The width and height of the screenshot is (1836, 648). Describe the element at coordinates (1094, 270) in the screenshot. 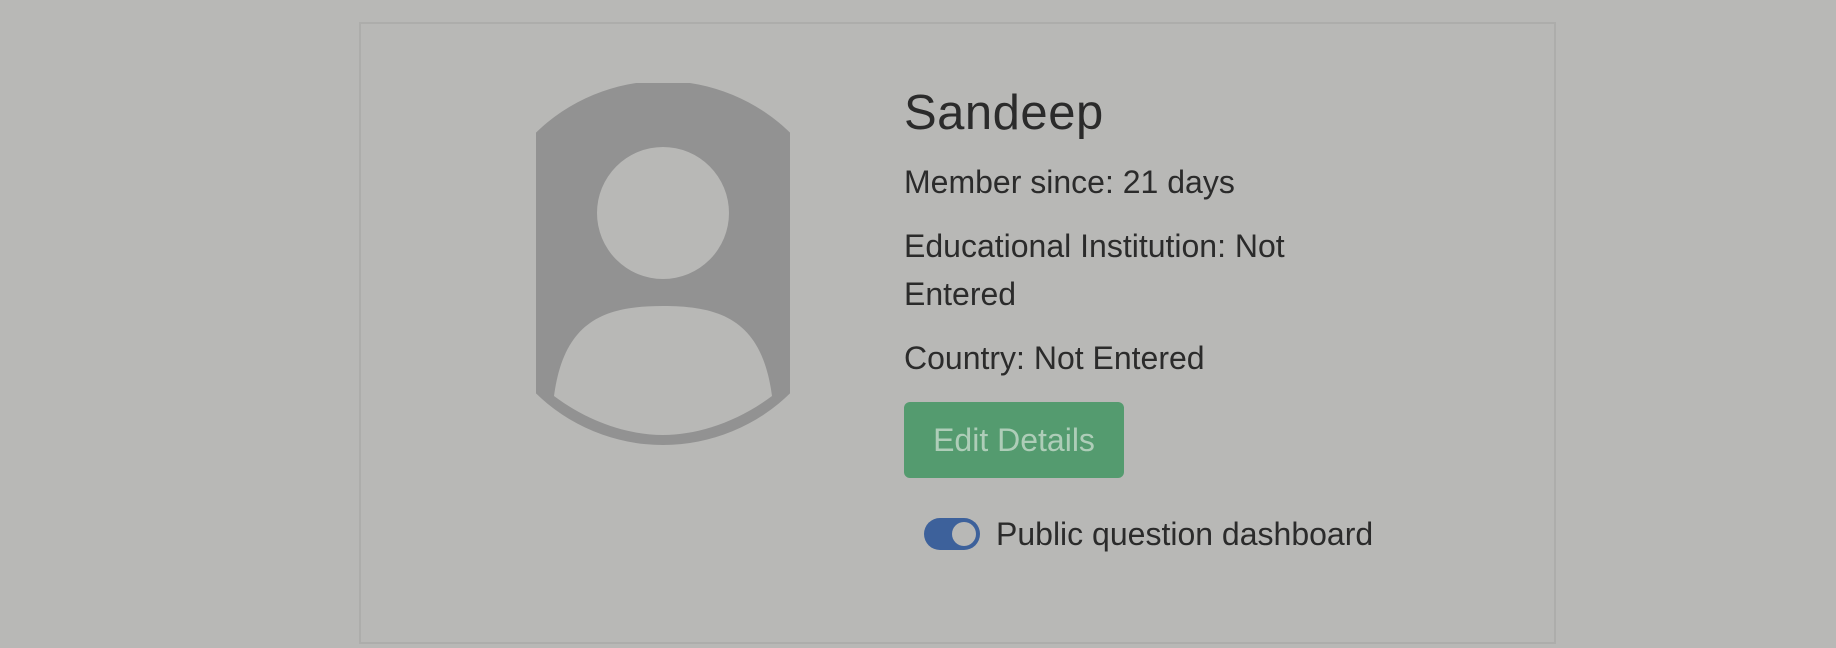

I see `education-text: Educational Institution: Not Entered` at that location.